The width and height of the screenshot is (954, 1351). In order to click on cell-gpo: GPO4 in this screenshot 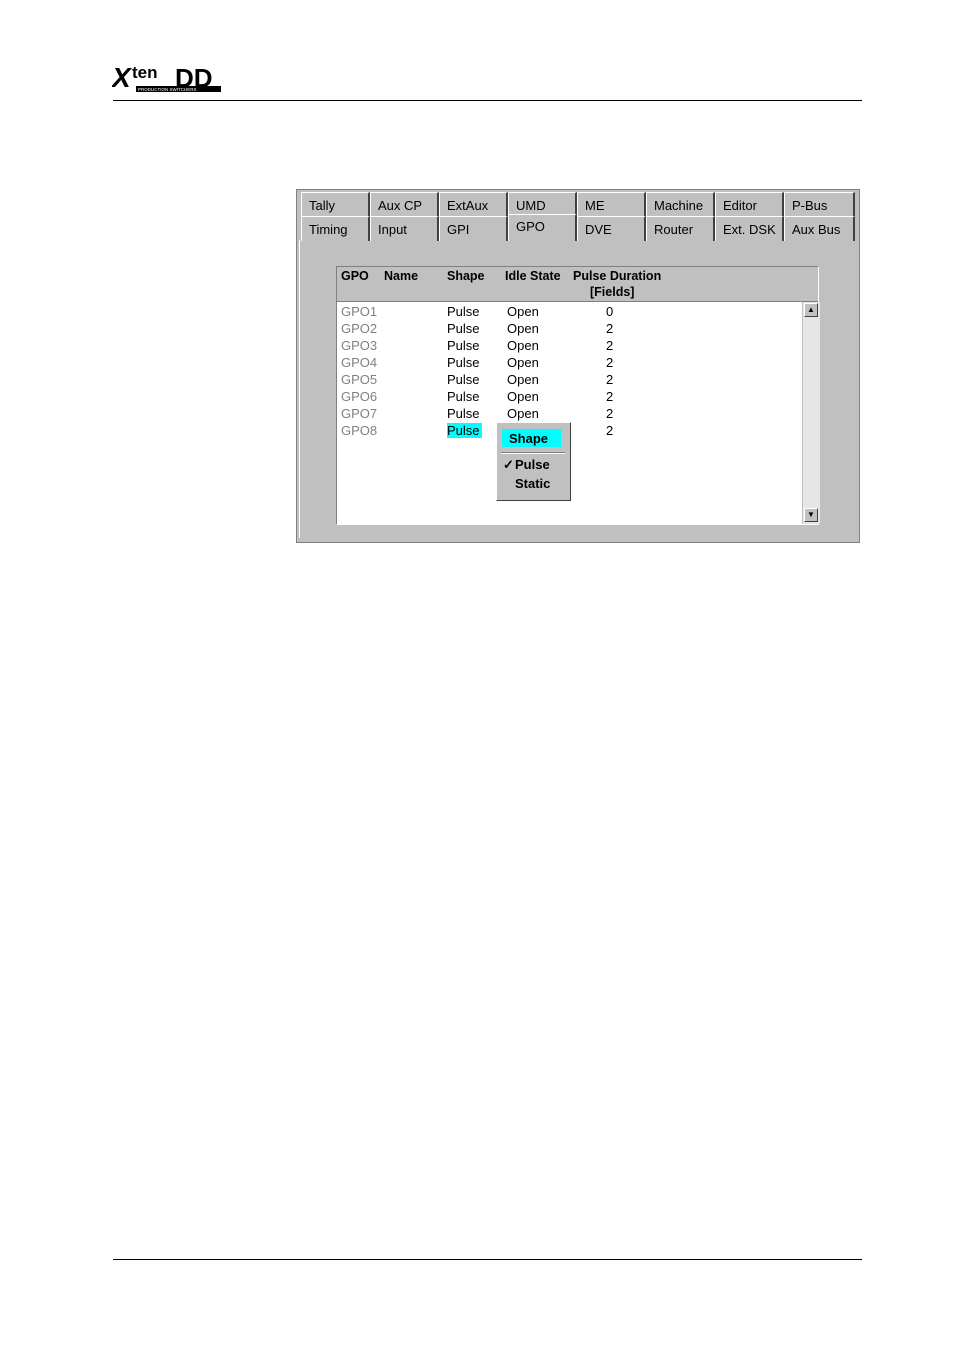, I will do `click(359, 362)`.